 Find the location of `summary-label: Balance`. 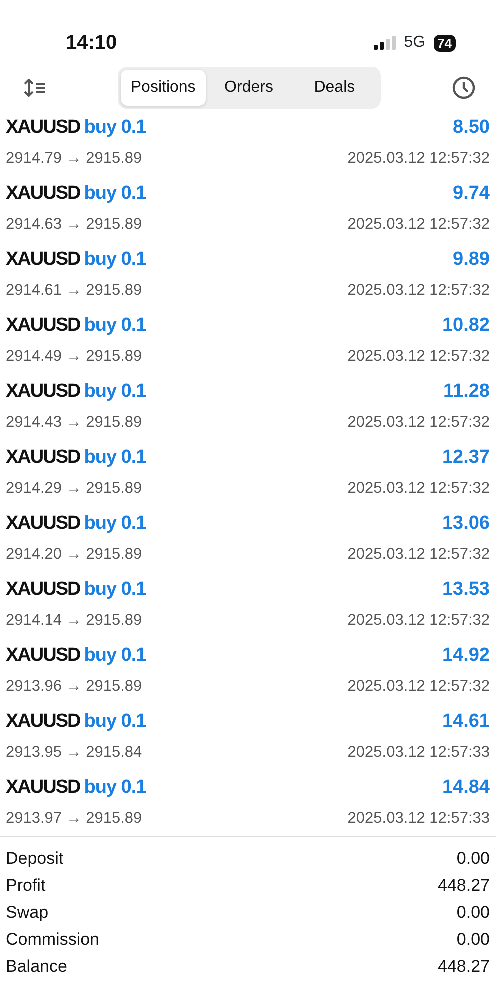

summary-label: Balance is located at coordinates (37, 967).